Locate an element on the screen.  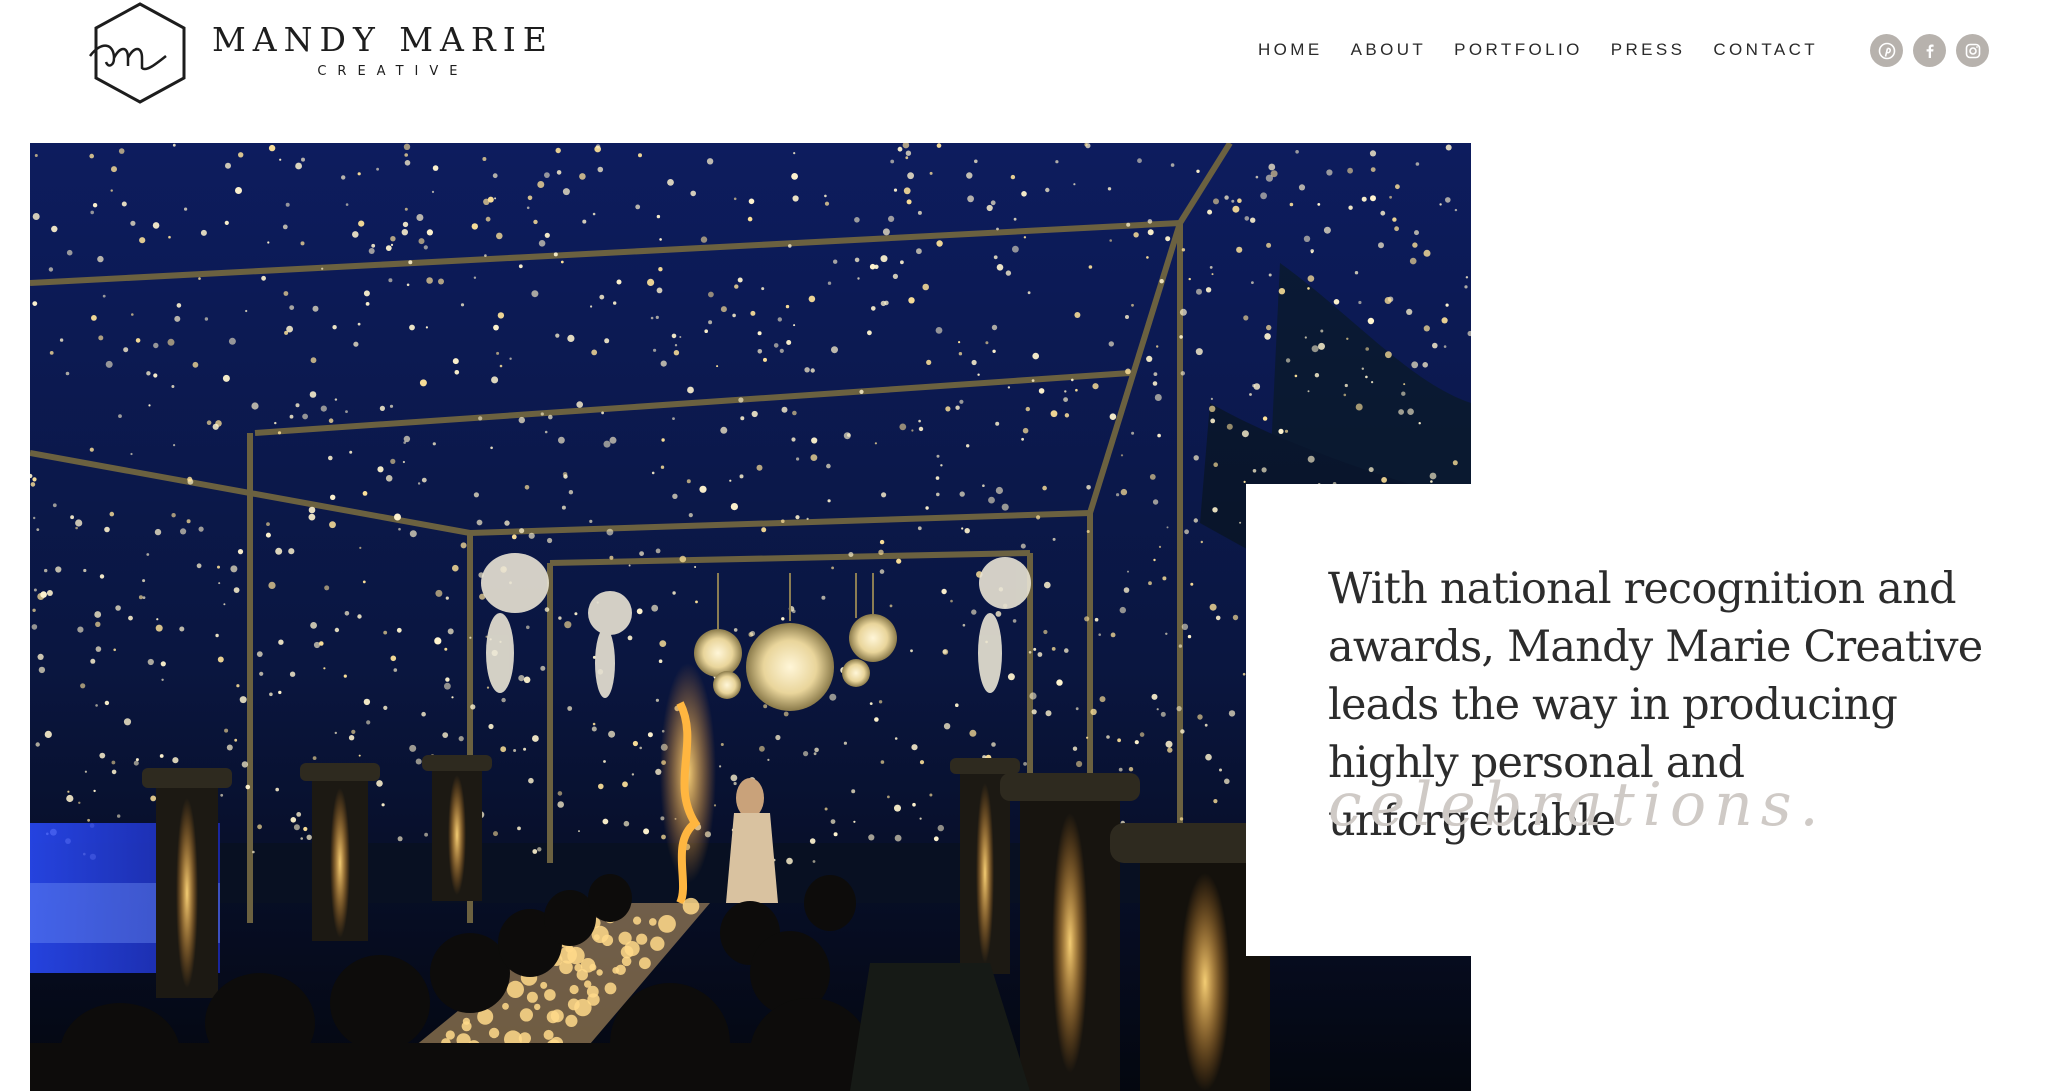
brand-logo: MANDY MARIE CREATIVE is located at coordinates (319, 53).